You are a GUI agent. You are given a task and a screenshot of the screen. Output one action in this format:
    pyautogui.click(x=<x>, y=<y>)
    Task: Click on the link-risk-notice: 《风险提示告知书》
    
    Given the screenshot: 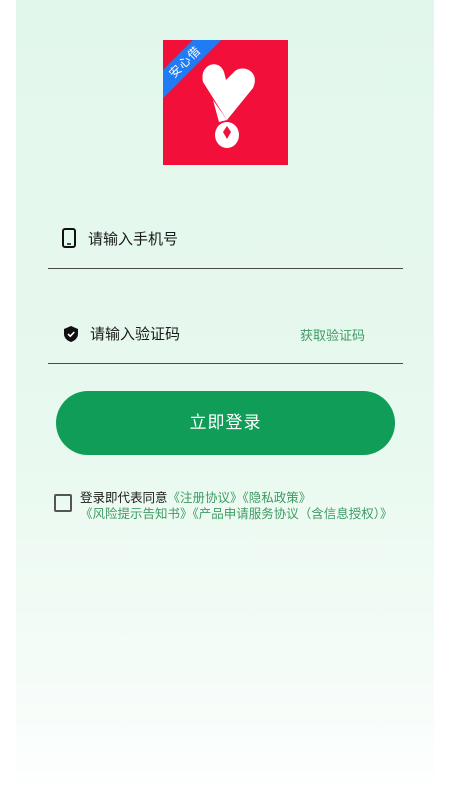 What is the action you would take?
    pyautogui.click(x=136, y=513)
    